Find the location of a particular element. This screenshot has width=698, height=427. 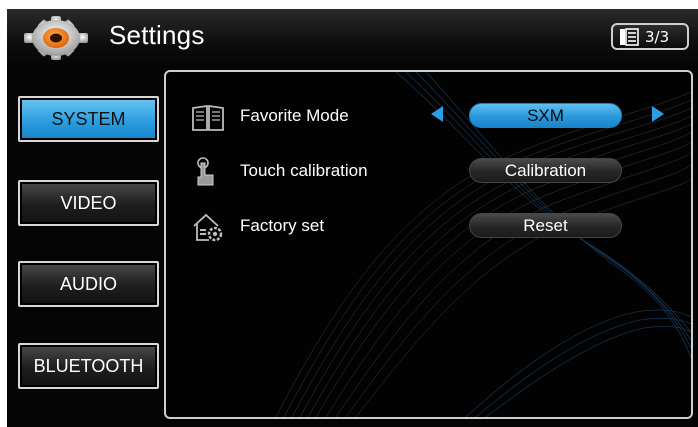

favorite-mode-value-button: SXM is located at coordinates (545, 115).